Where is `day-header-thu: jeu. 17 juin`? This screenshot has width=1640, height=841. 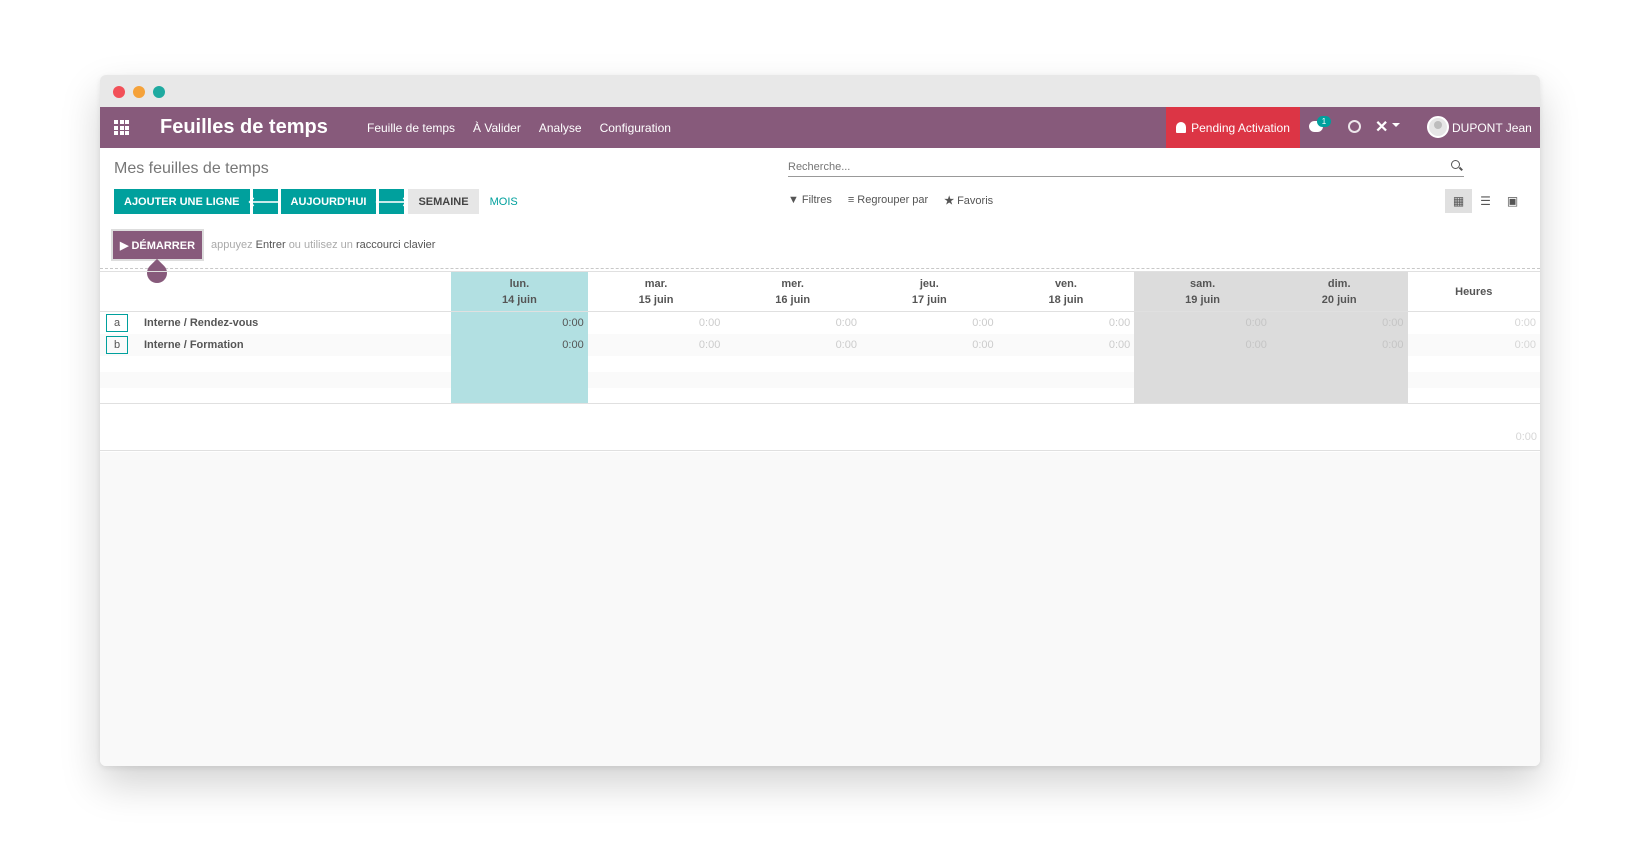
day-header-thu: jeu. 17 juin is located at coordinates (929, 291).